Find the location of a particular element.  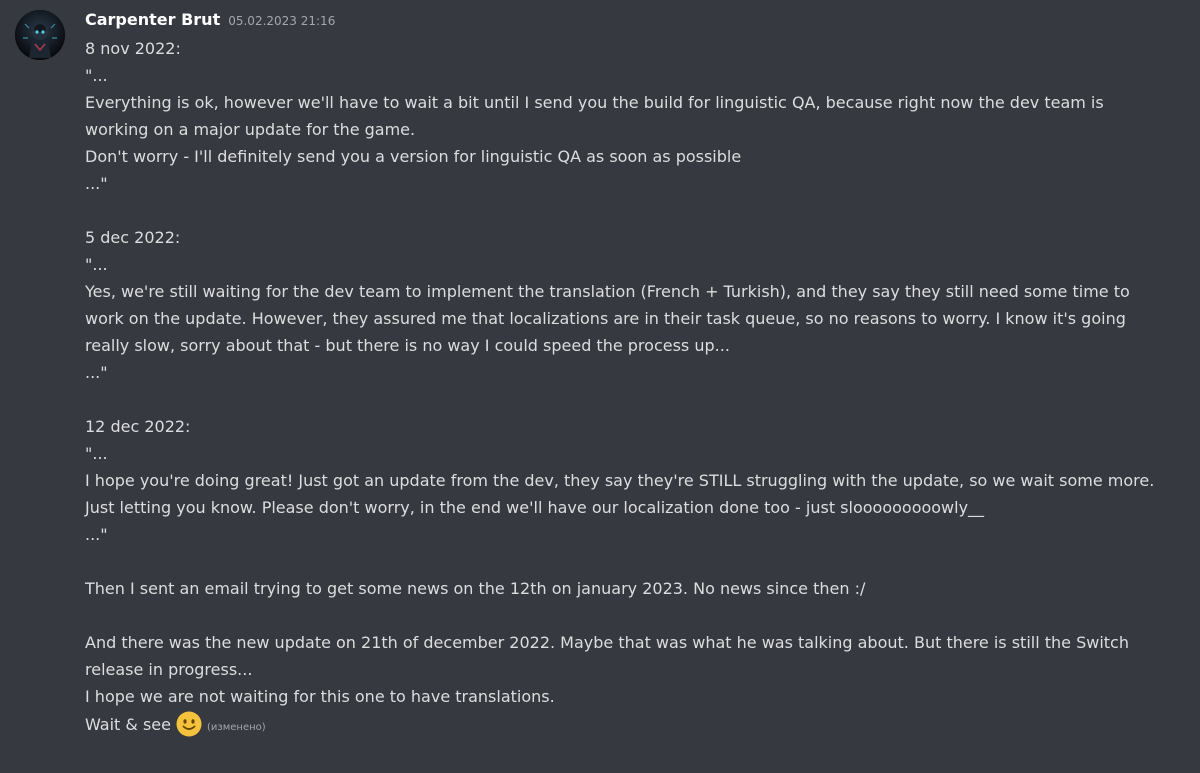

avatar is located at coordinates (40, 35).